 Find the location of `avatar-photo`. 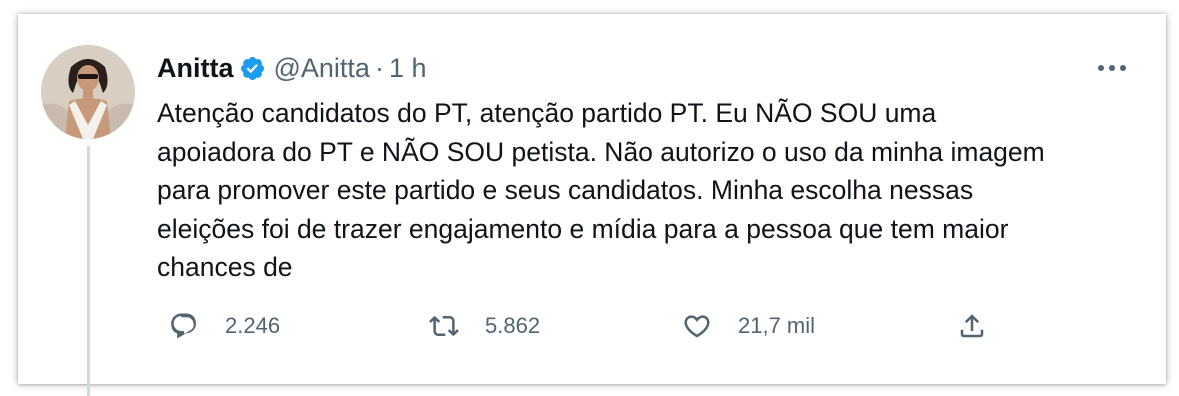

avatar-photo is located at coordinates (88, 92).